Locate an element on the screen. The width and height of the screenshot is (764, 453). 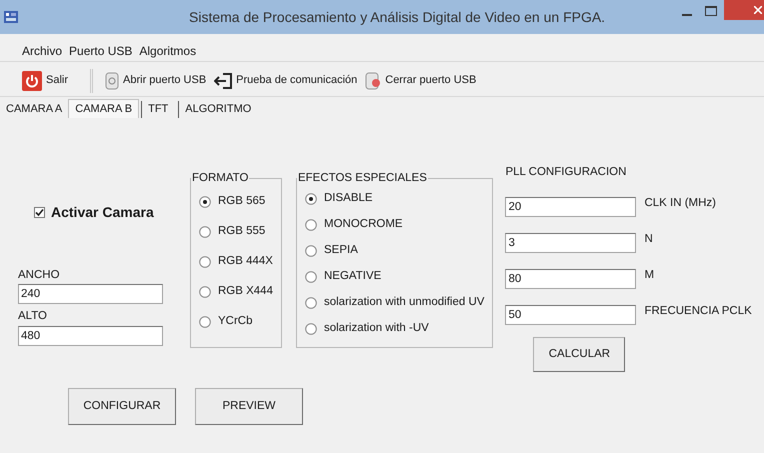
tab: CAMARA B is located at coordinates (104, 108).